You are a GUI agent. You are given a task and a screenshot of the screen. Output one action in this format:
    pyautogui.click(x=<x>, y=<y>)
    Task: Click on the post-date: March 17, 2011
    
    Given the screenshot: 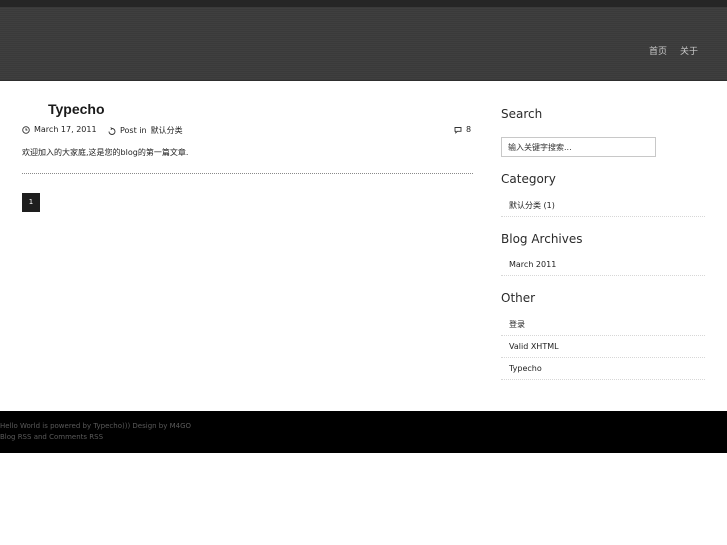 What is the action you would take?
    pyautogui.click(x=59, y=129)
    